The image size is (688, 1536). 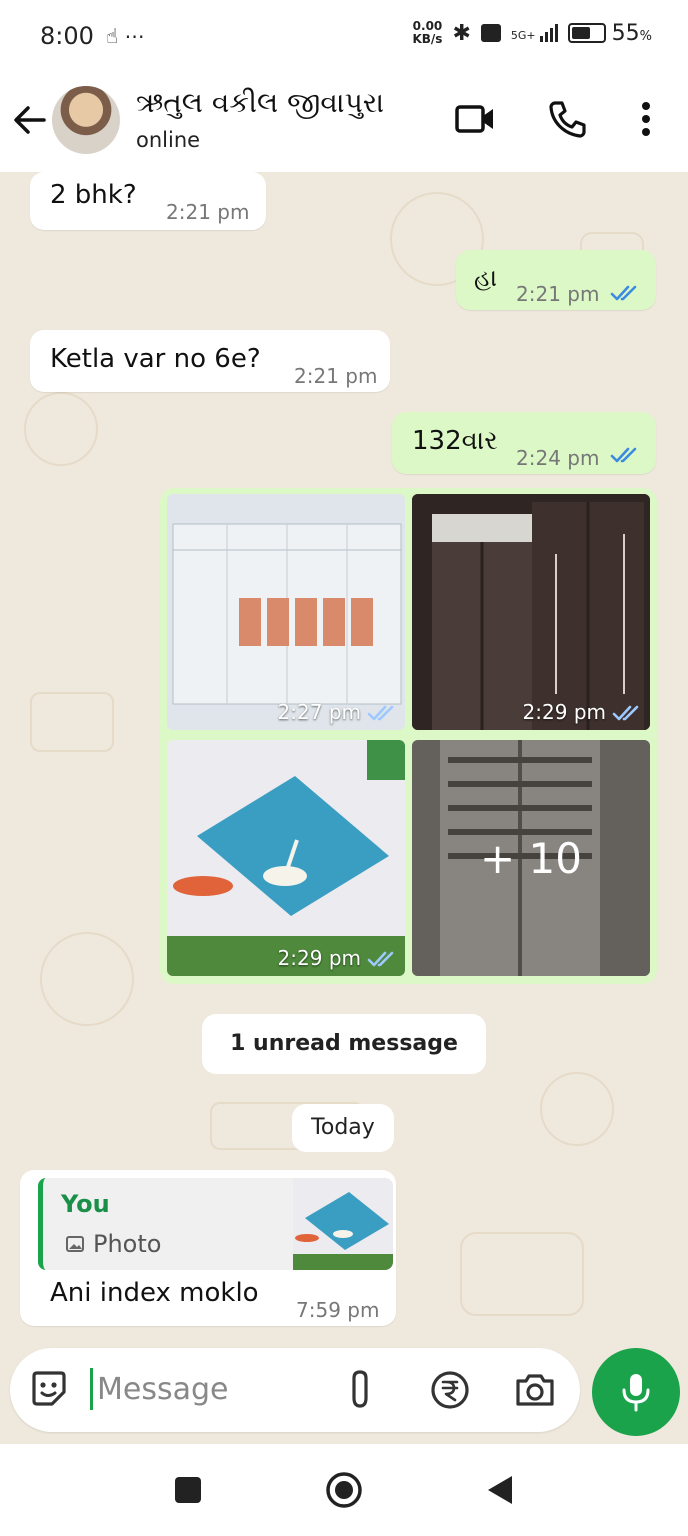 What do you see at coordinates (155, 359) in the screenshot?
I see `message-text: Ketla var no 6e?` at bounding box center [155, 359].